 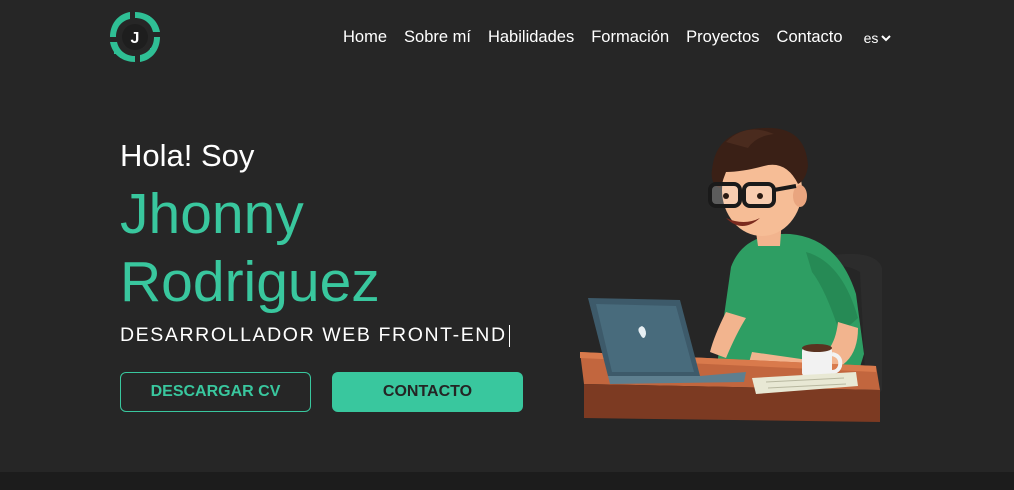 What do you see at coordinates (187, 155) in the screenshot?
I see `hero-greeting: Hola! Soy` at bounding box center [187, 155].